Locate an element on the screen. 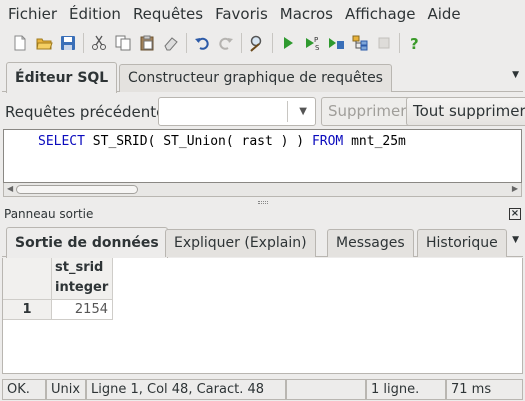  open-folder-icon is located at coordinates (44, 43).